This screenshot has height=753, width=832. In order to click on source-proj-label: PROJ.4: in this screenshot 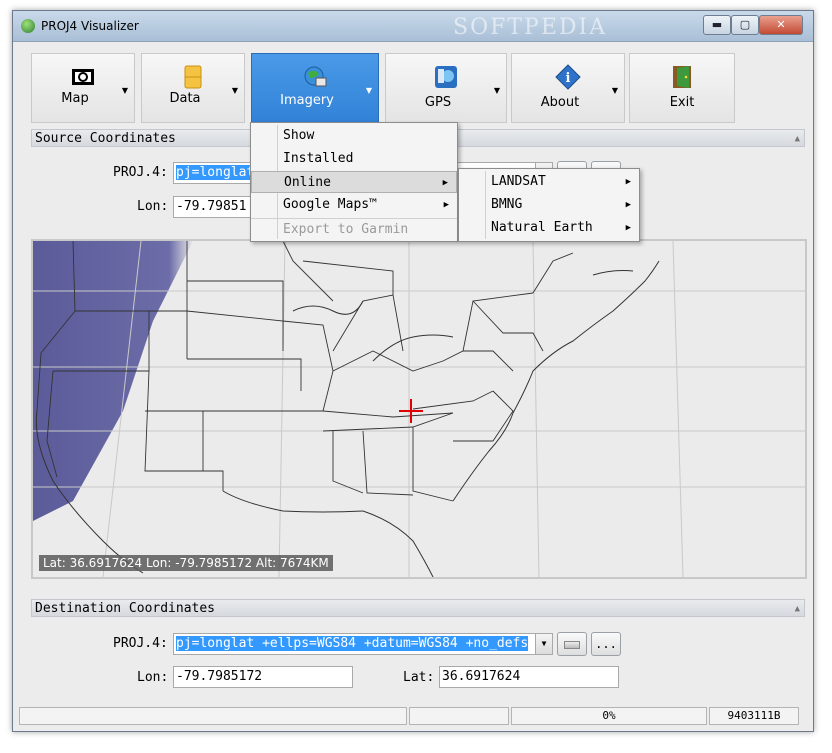, I will do `click(140, 172)`.